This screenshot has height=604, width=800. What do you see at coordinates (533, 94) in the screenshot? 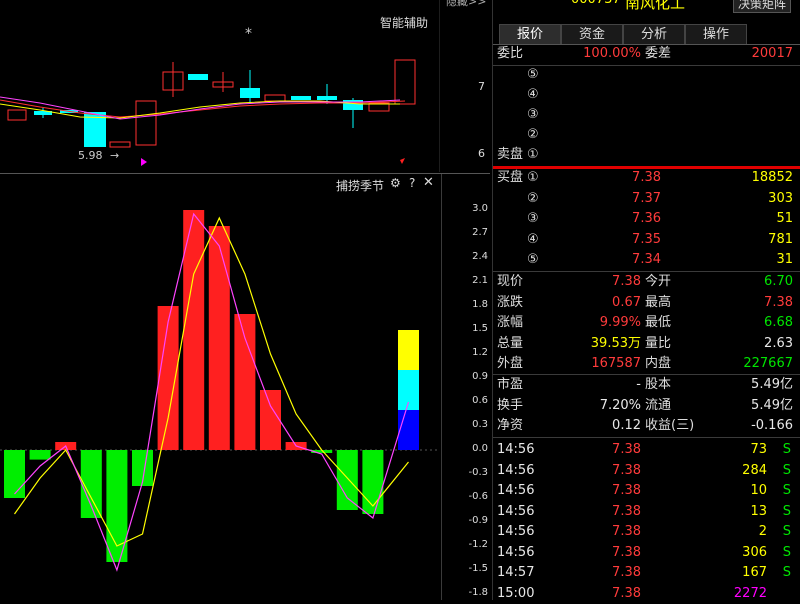
I see `sell-level-label: ④` at bounding box center [533, 94].